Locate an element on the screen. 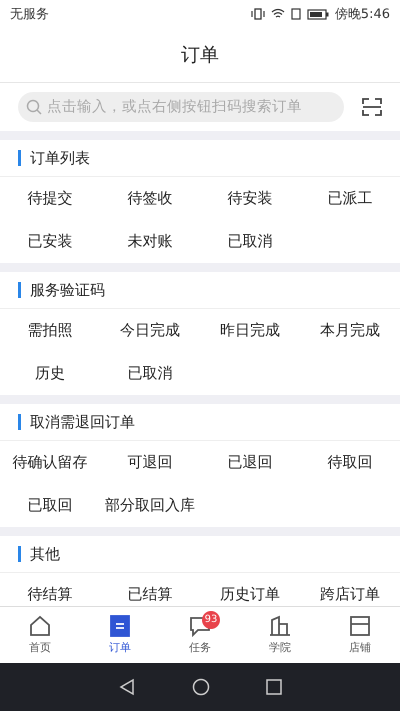  status-item: 待签收 is located at coordinates (150, 198).